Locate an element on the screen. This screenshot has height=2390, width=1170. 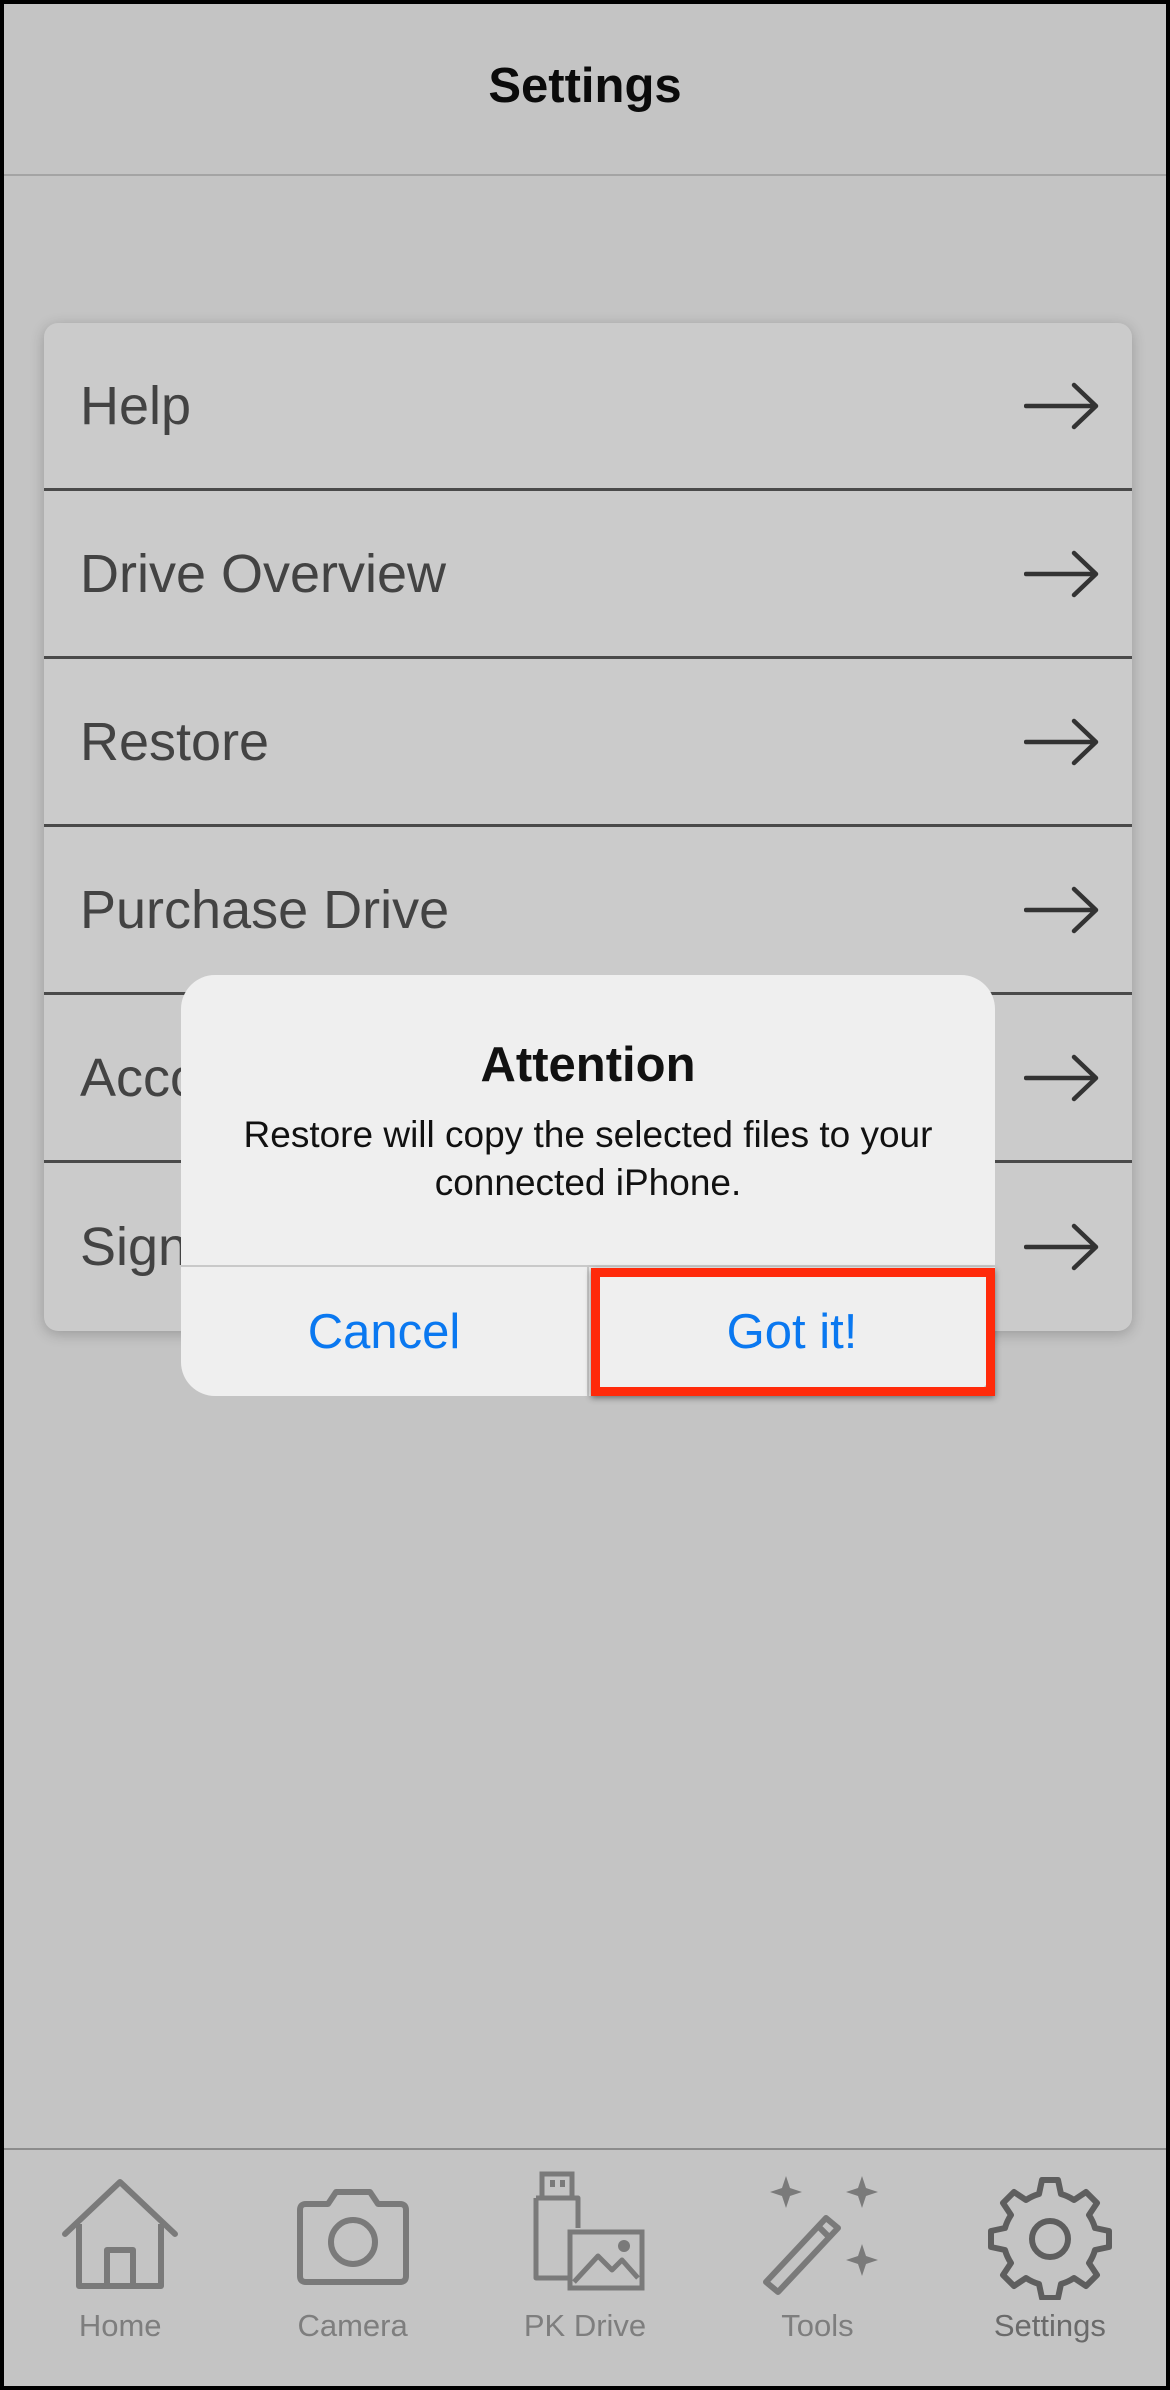
menu-item-label: Drive Overview is located at coordinates (263, 573).